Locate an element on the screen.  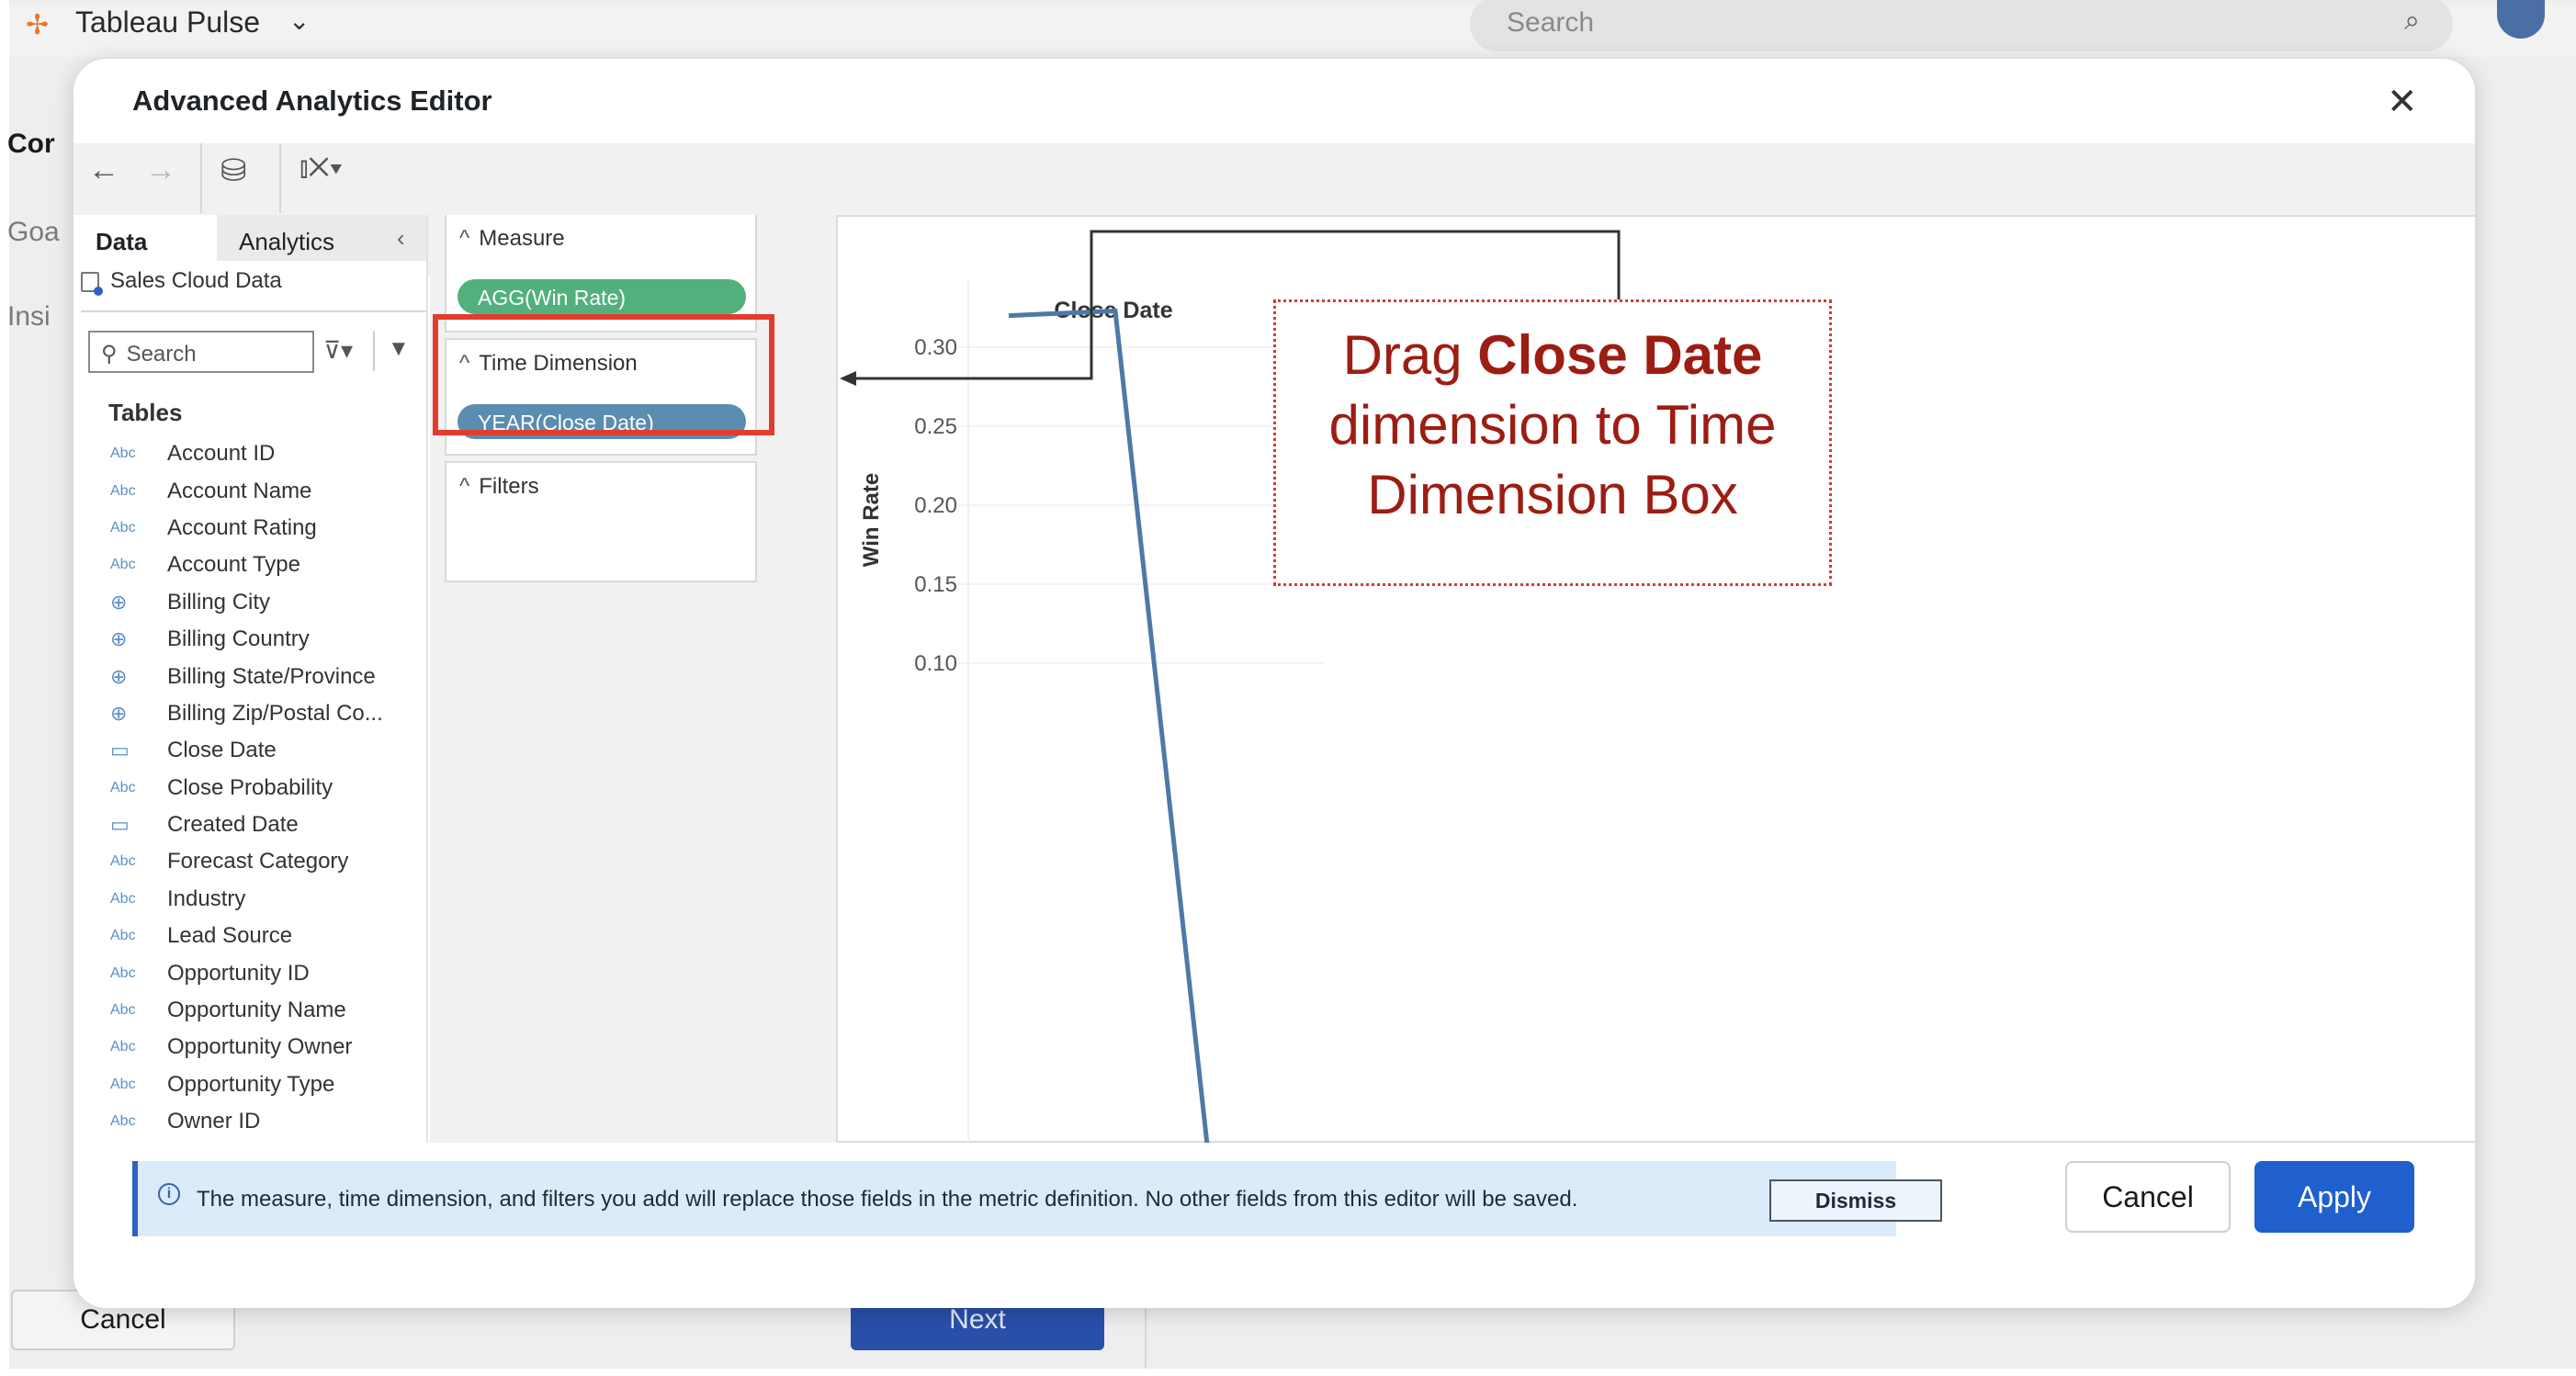
field-name: Lead Source is located at coordinates (230, 936).